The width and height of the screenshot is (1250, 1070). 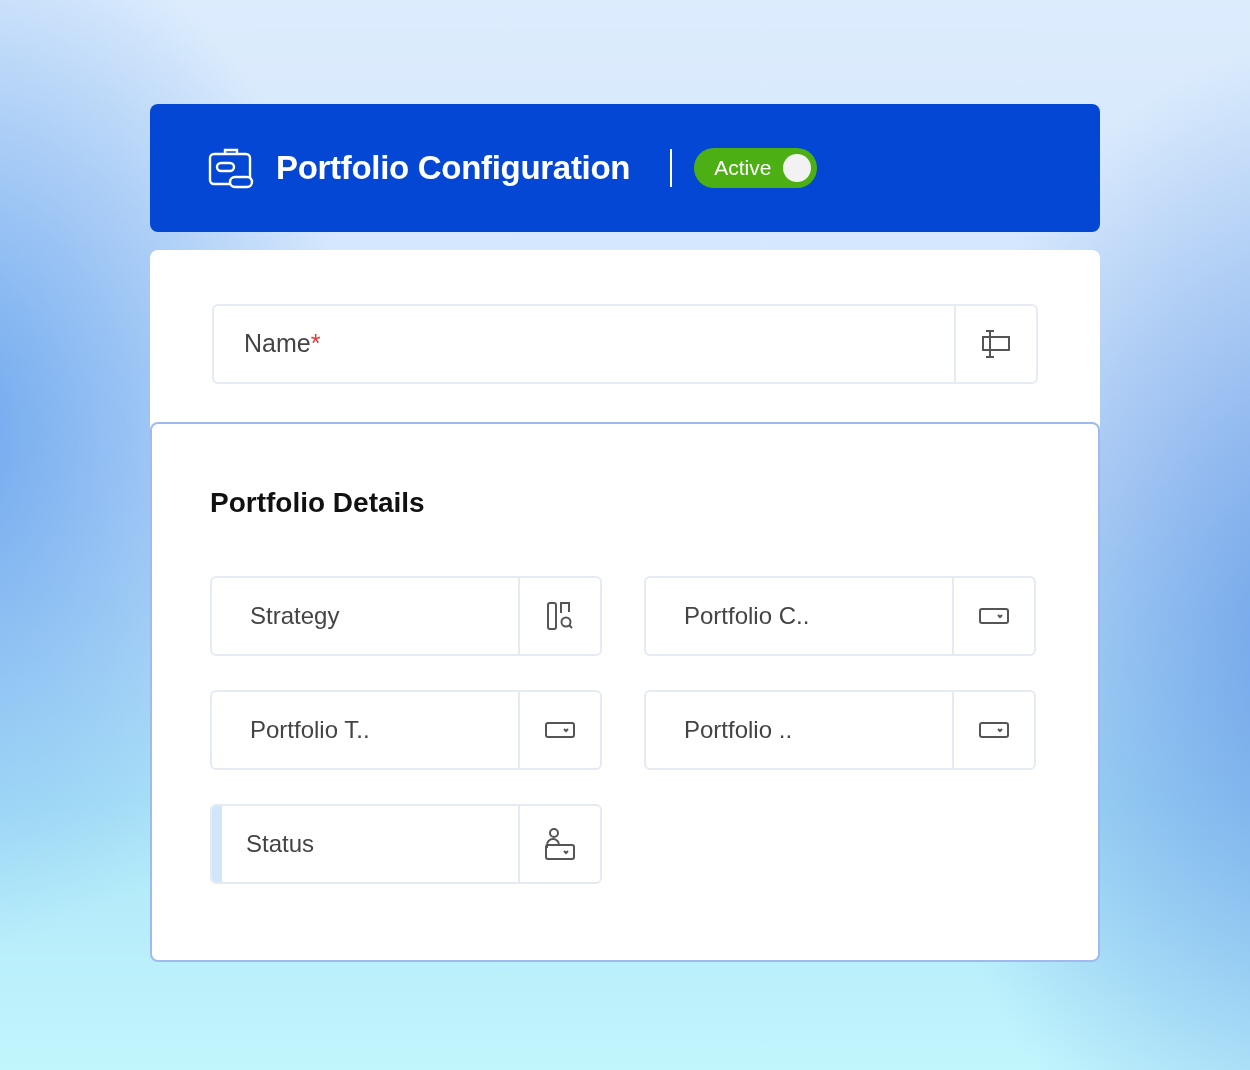 I want to click on field-placeholder: Portfolio T.., so click(x=310, y=730).